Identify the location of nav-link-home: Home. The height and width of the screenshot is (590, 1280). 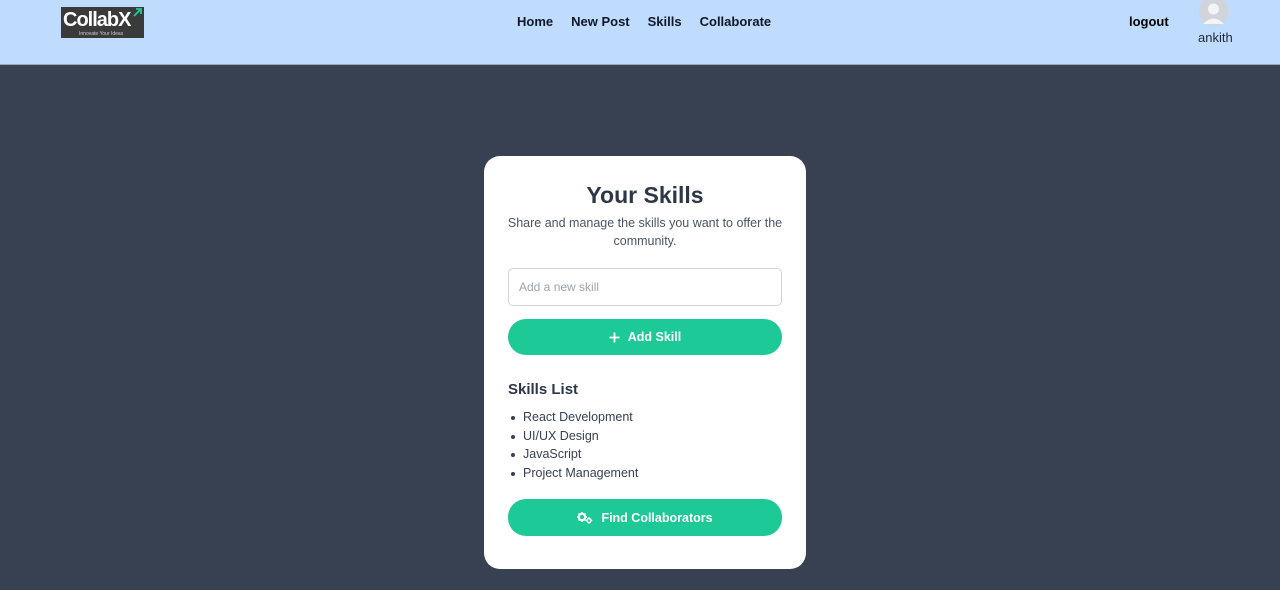
(535, 22).